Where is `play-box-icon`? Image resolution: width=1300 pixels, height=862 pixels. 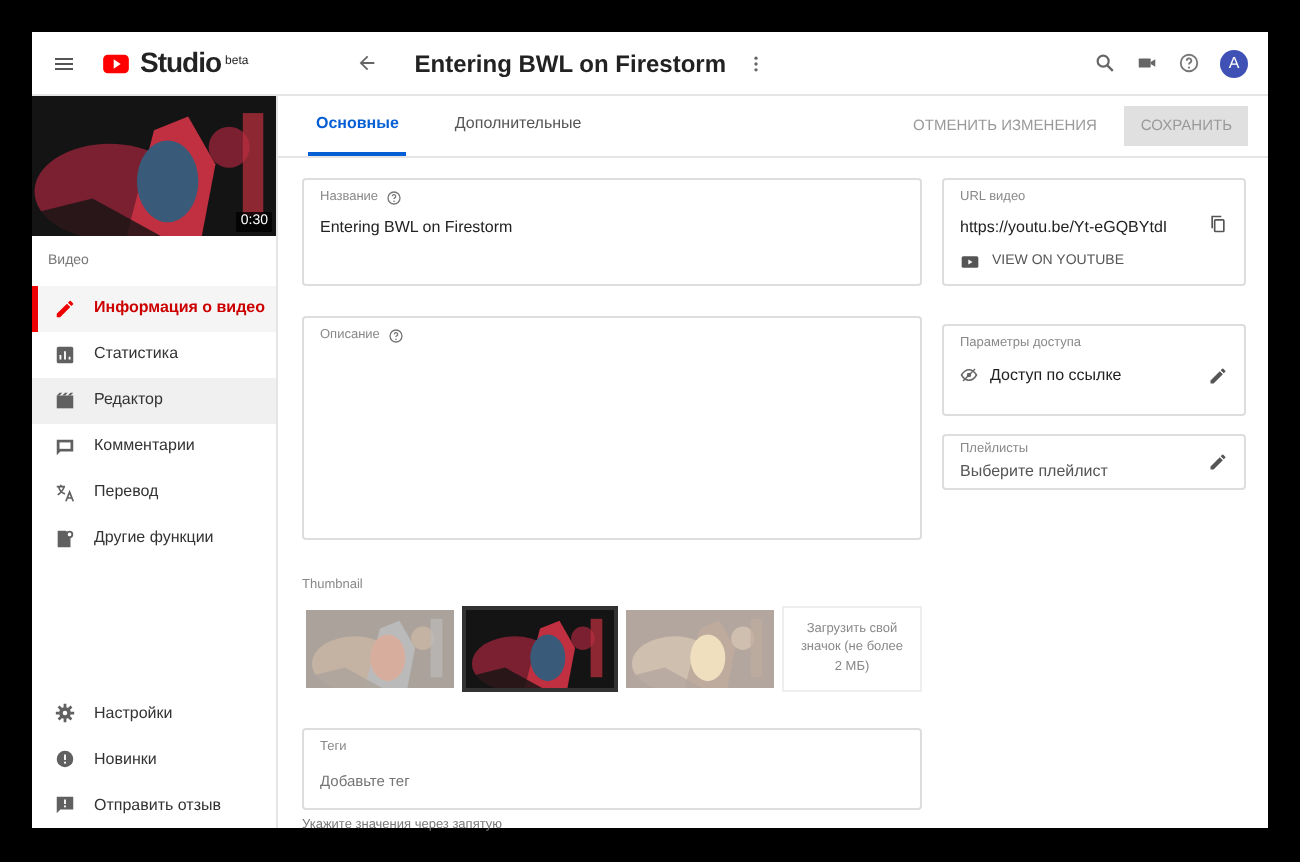 play-box-icon is located at coordinates (970, 262).